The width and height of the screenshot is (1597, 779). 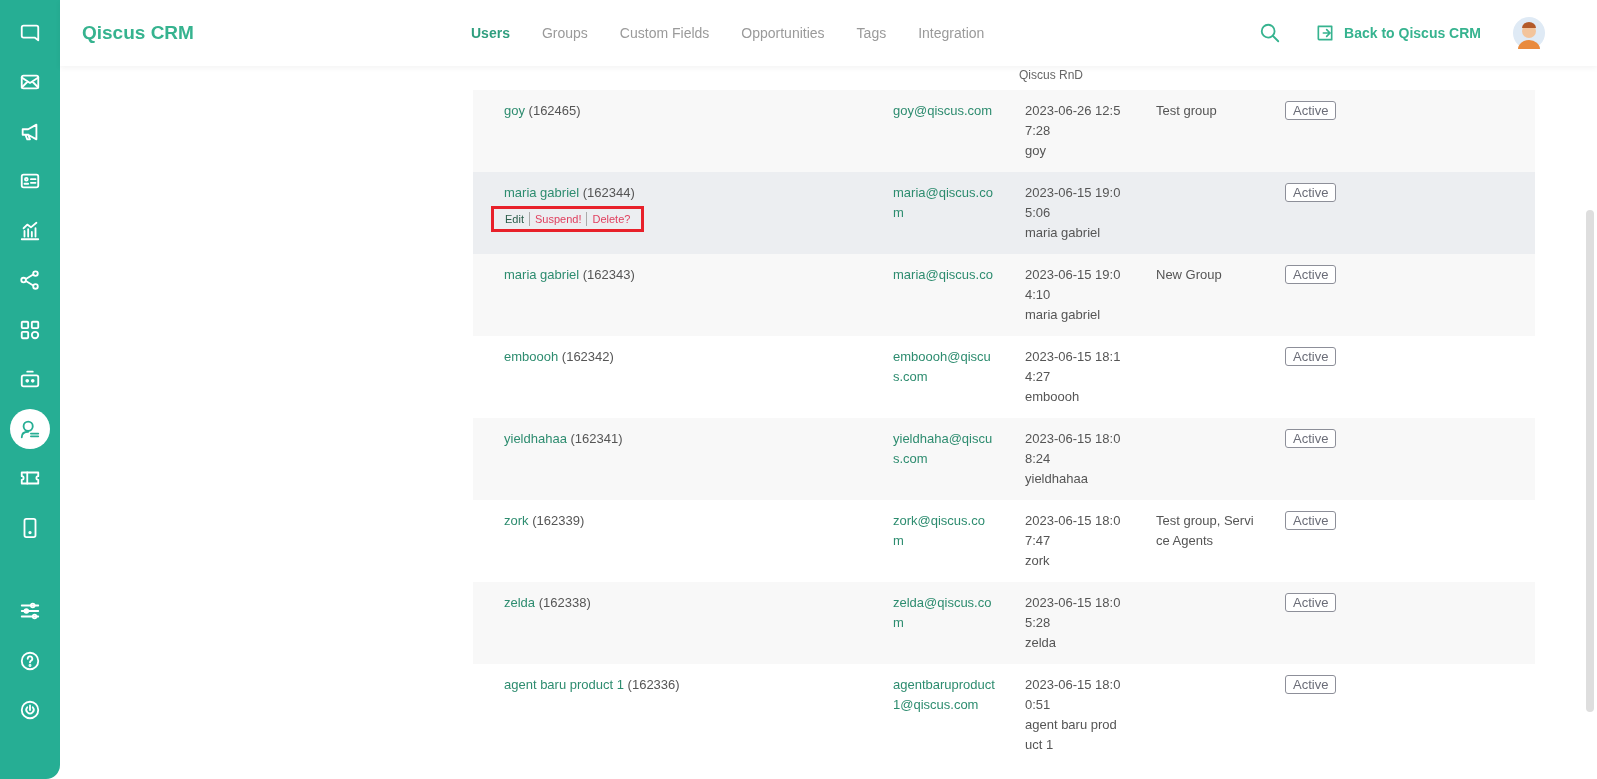 I want to click on user-name: agent baru product 1 (162336), so click(x=698, y=685).